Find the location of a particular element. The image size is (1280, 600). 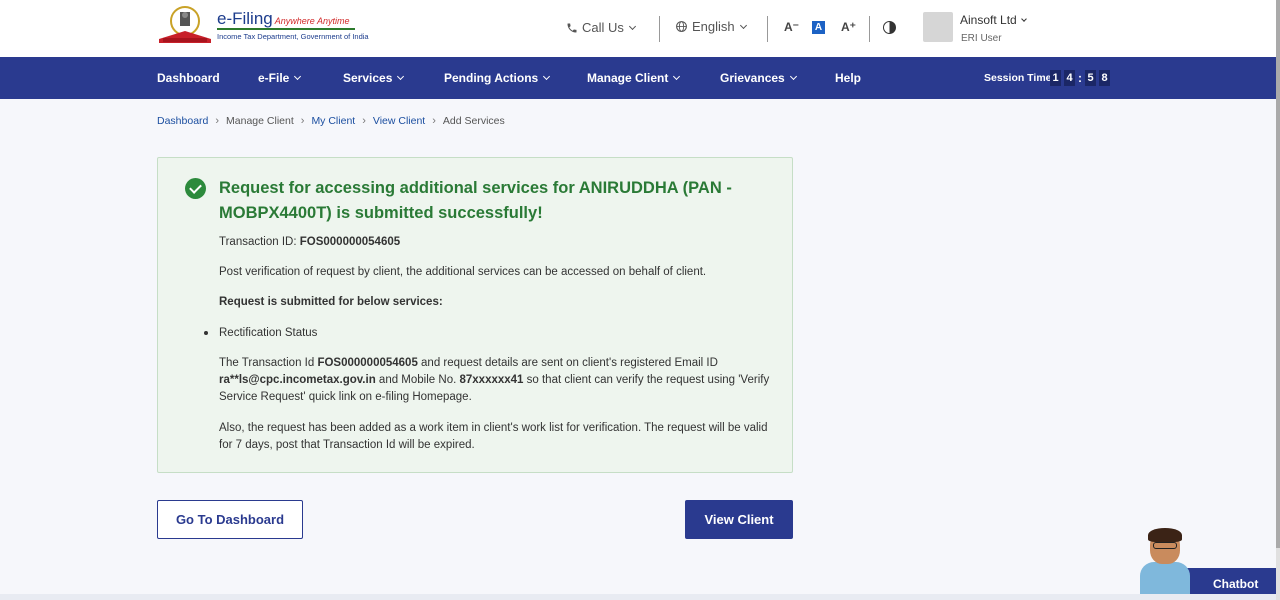

chatbot-avatar-body is located at coordinates (1165, 580).